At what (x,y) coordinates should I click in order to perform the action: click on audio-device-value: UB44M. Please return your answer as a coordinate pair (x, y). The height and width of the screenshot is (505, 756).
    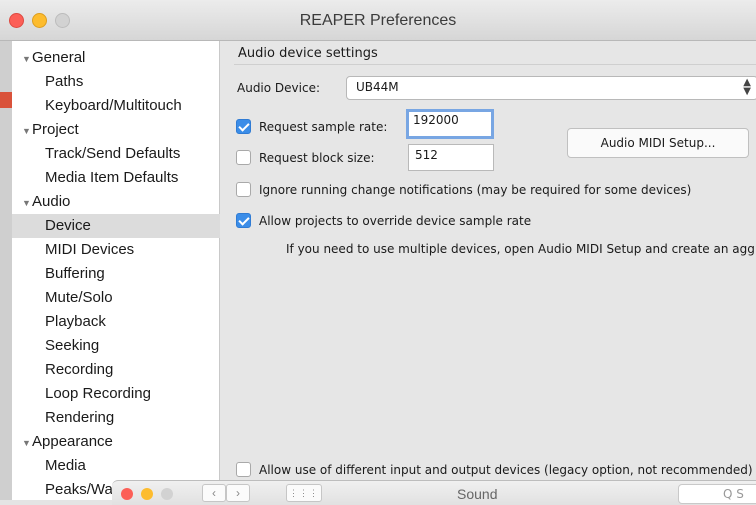
    Looking at the image, I should click on (377, 87).